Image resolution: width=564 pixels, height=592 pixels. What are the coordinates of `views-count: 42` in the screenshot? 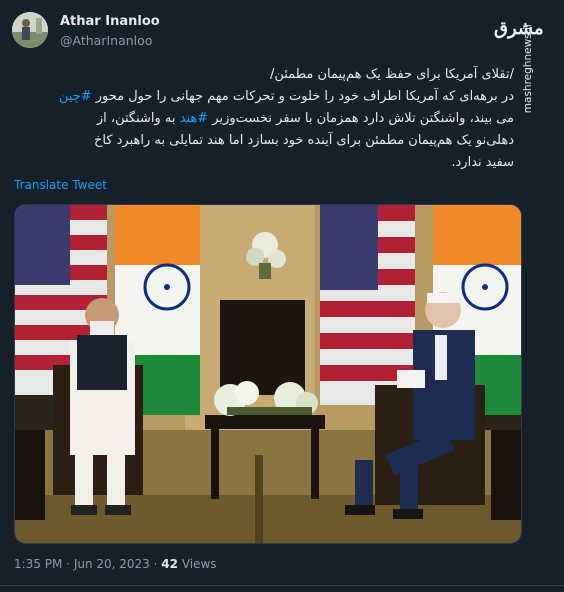 It's located at (169, 564).